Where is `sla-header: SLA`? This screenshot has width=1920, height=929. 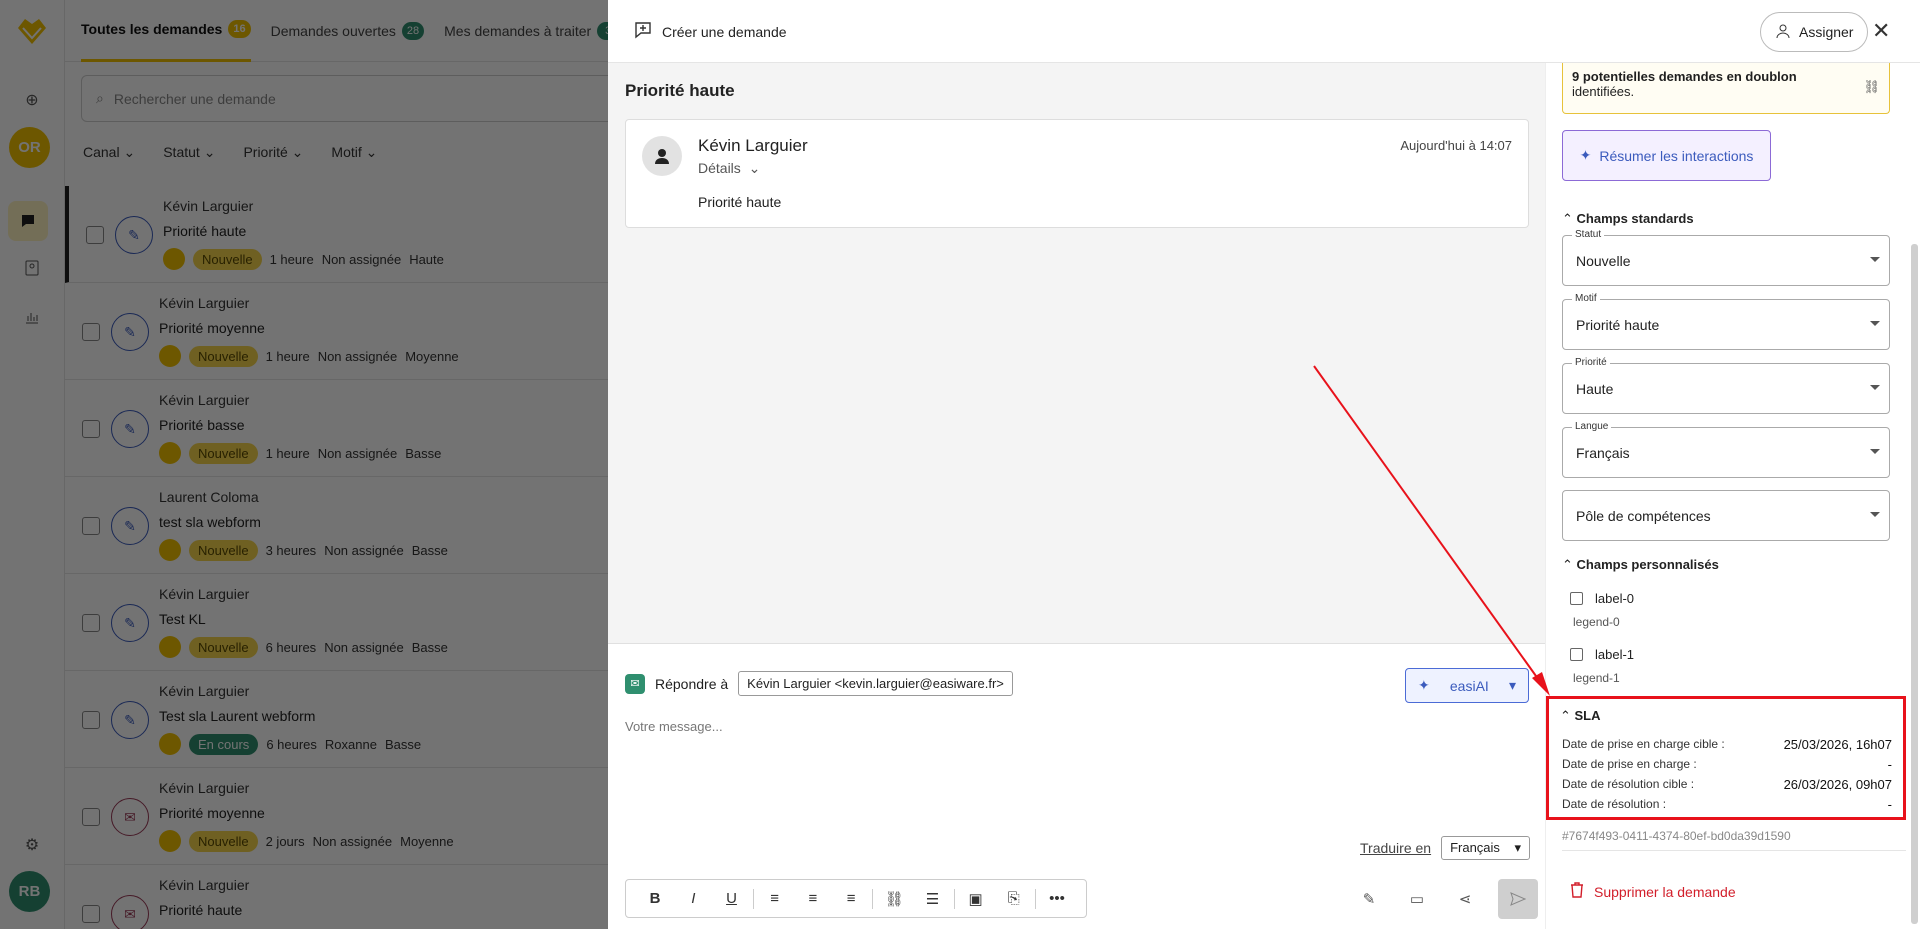
sla-header: SLA is located at coordinates (1580, 716).